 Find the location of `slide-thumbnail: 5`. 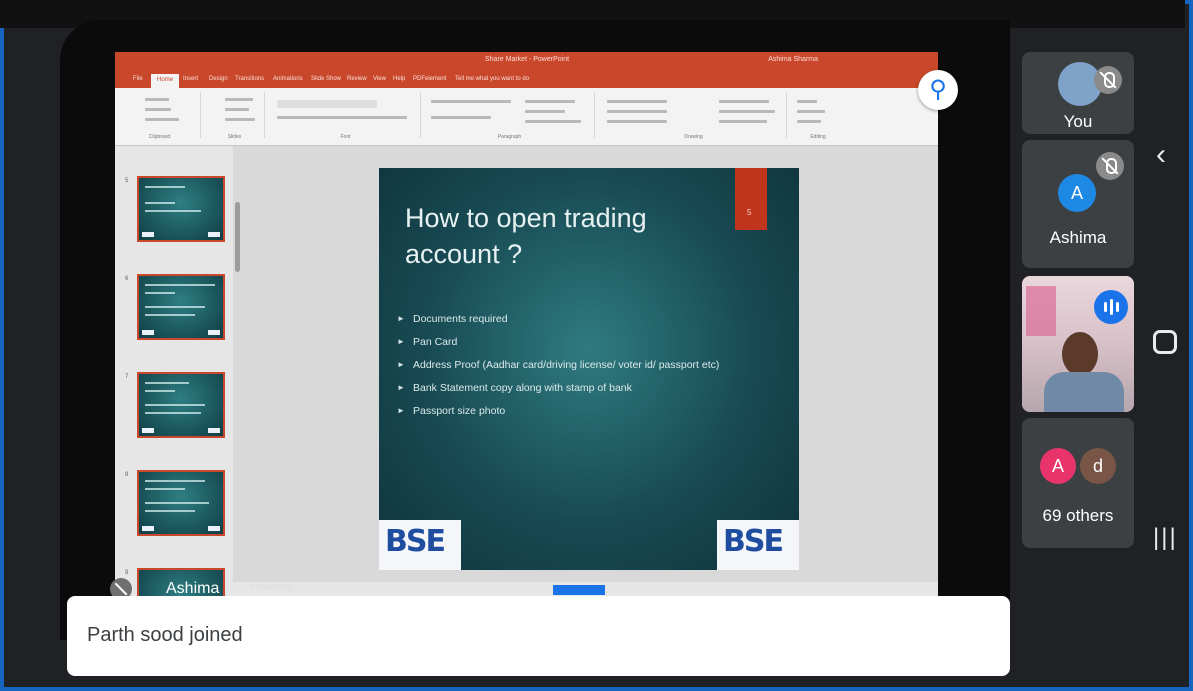

slide-thumbnail: 5 is located at coordinates (175, 209).